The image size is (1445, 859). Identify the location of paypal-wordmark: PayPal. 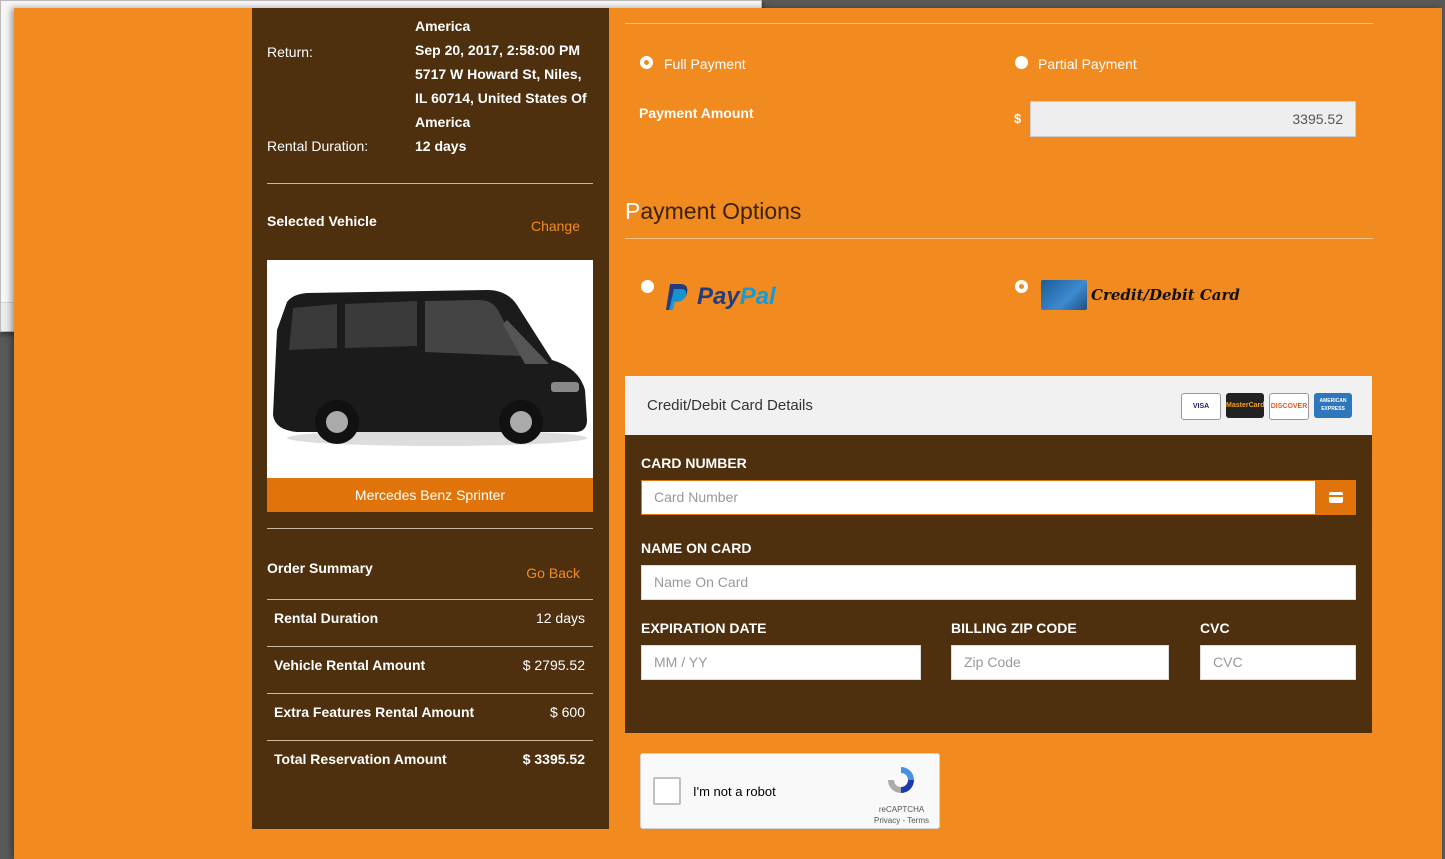
(736, 297).